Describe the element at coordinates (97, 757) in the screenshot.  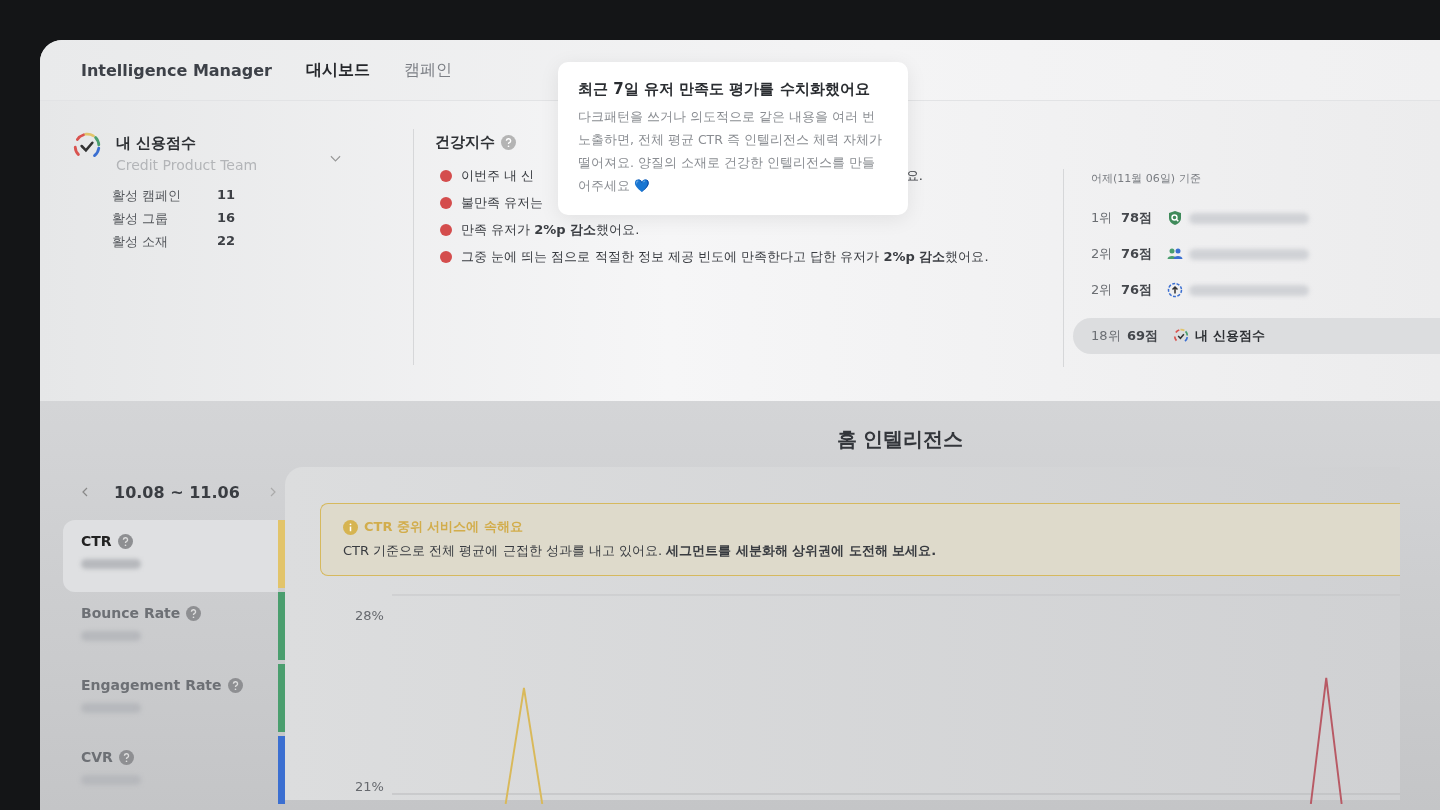
I see `metric-label: CVR` at that location.